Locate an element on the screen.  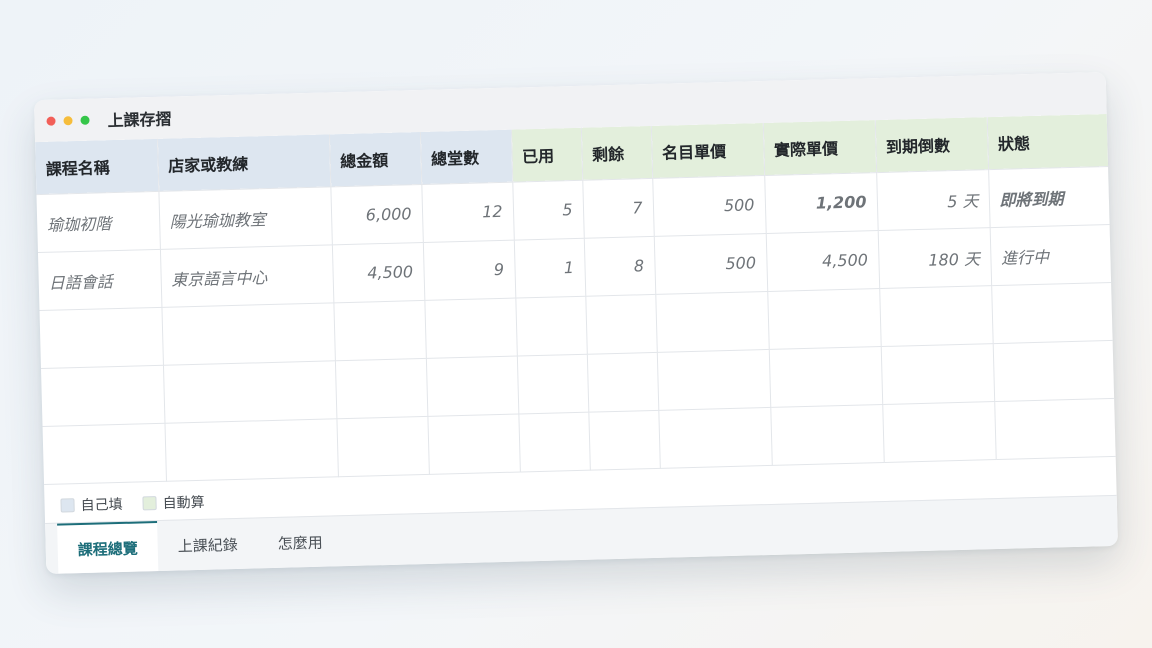
cell-course-name: 日語會話 is located at coordinates (99, 280).